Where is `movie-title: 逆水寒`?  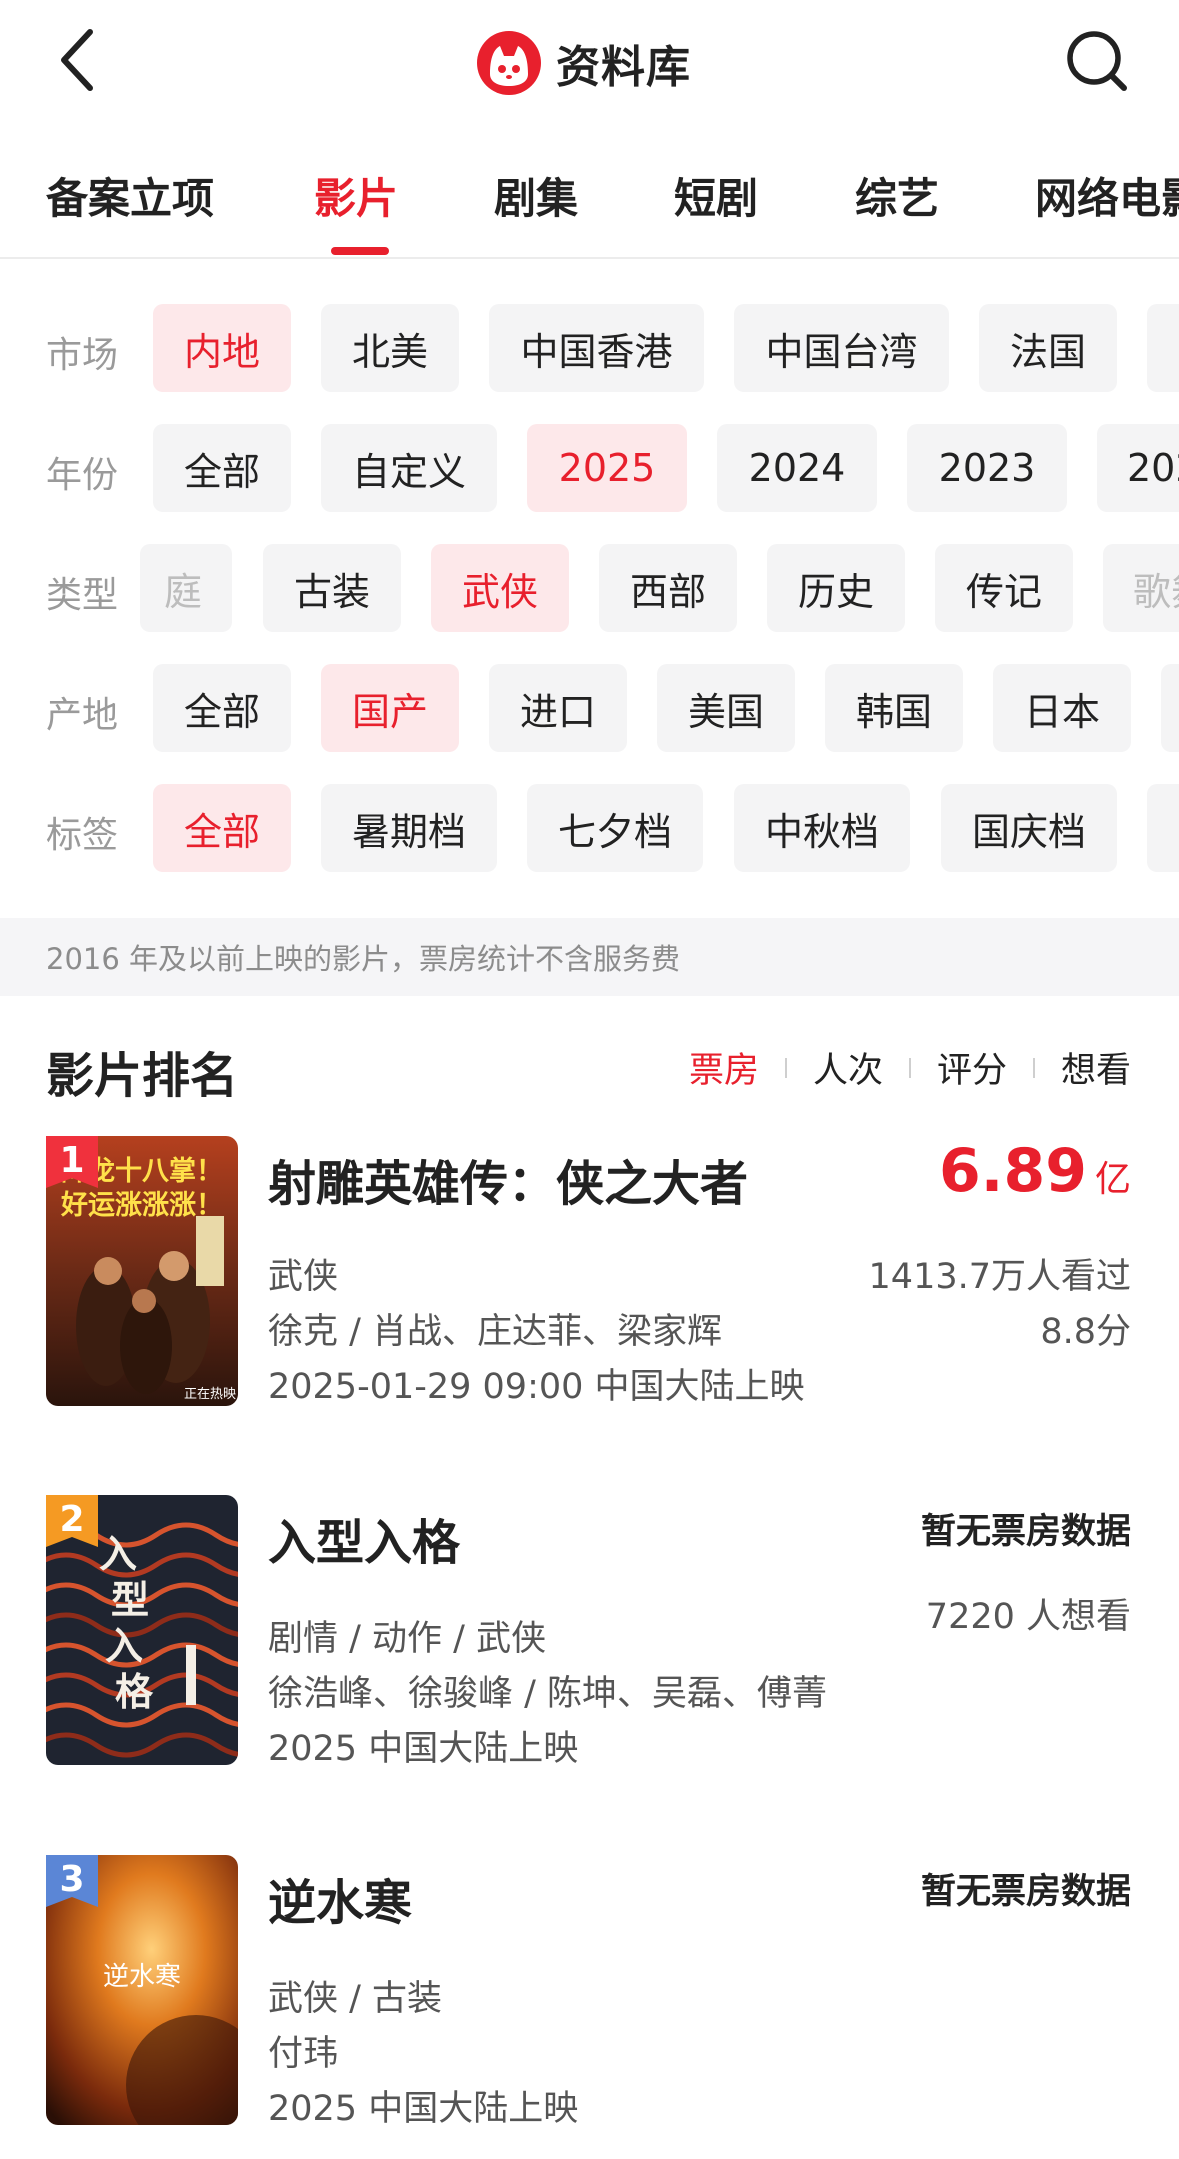 movie-title: 逆水寒 is located at coordinates (340, 1898).